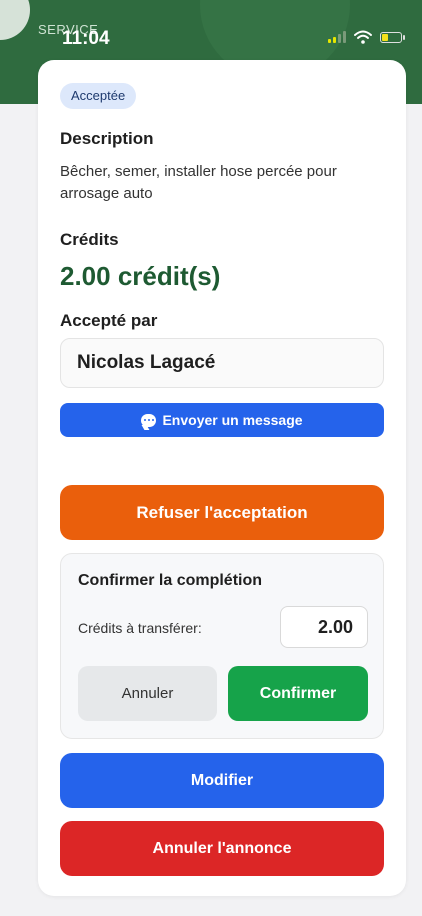 The width and height of the screenshot is (422, 916). What do you see at coordinates (337, 37) in the screenshot?
I see `signal-icon` at bounding box center [337, 37].